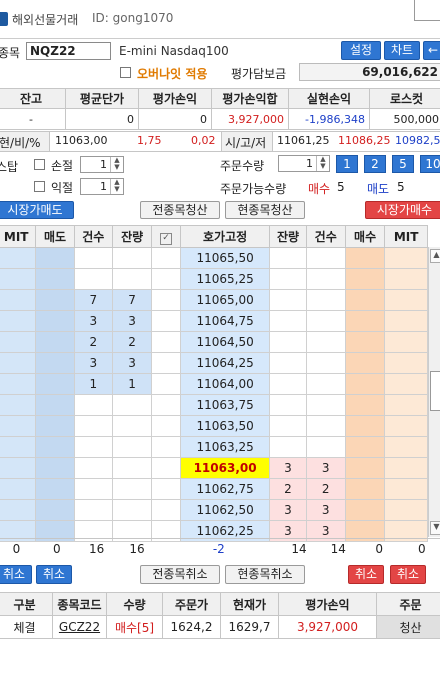 The image size is (440, 680). I want to click on qty-2-button: 2, so click(375, 164).